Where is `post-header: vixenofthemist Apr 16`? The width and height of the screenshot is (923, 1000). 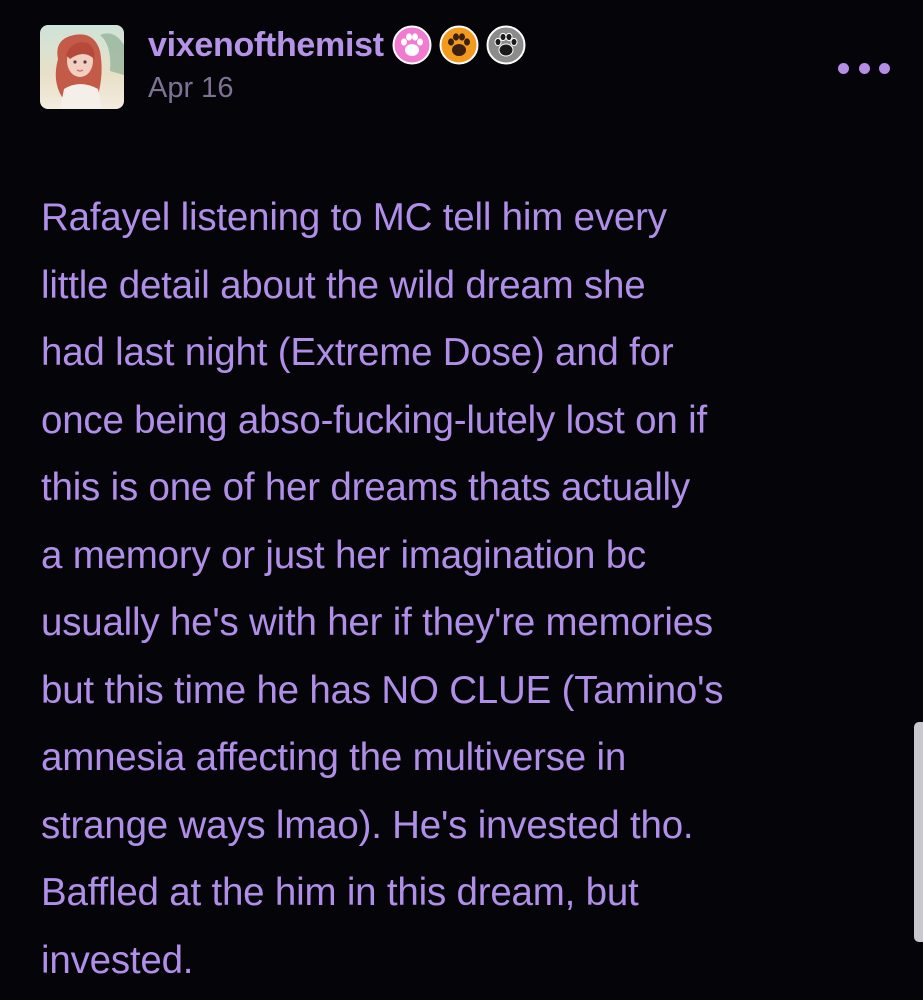
post-header: vixenofthemist Apr 16 is located at coordinates (465, 67).